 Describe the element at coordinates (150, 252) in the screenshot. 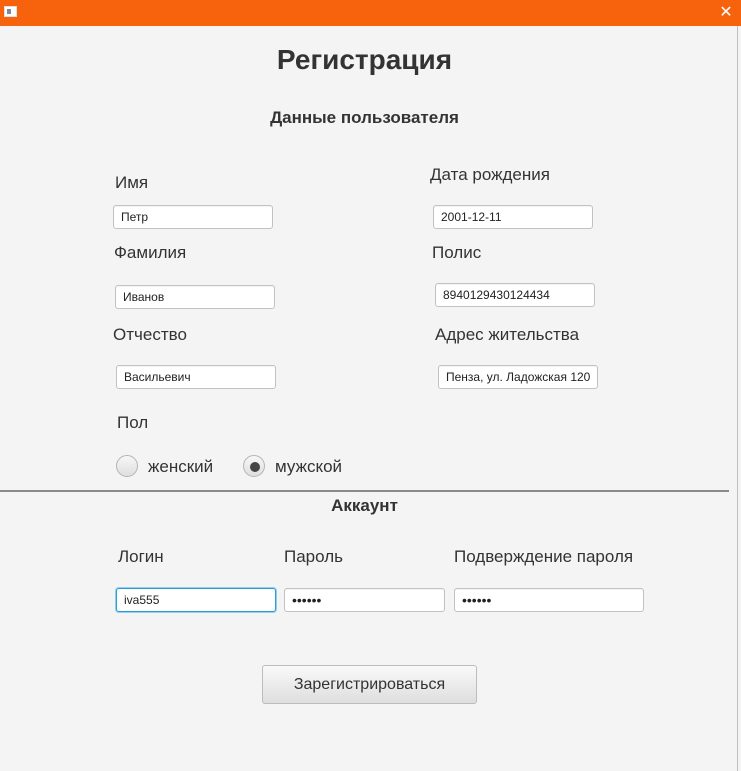

I see `last-name-label: Фамилия` at that location.